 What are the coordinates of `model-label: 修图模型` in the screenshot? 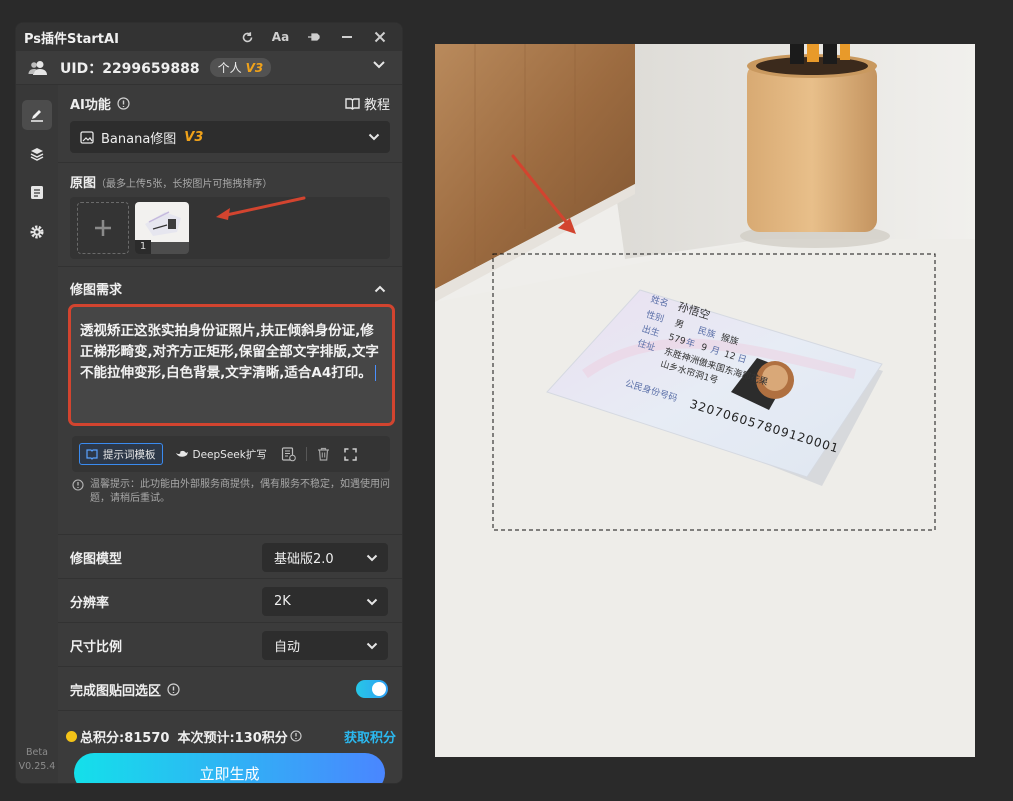 It's located at (96, 559).